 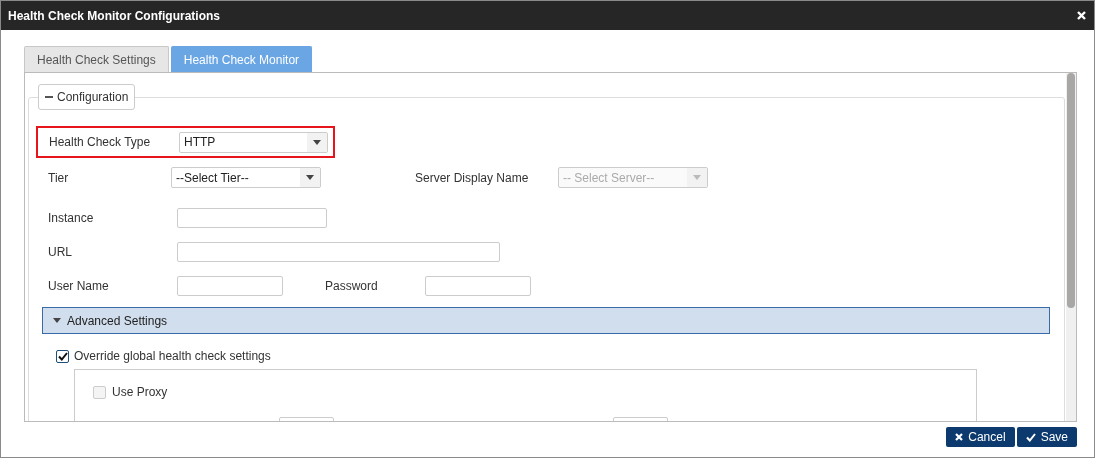 What do you see at coordinates (140, 392) in the screenshot?
I see `checkbox-label: Use Proxy` at bounding box center [140, 392].